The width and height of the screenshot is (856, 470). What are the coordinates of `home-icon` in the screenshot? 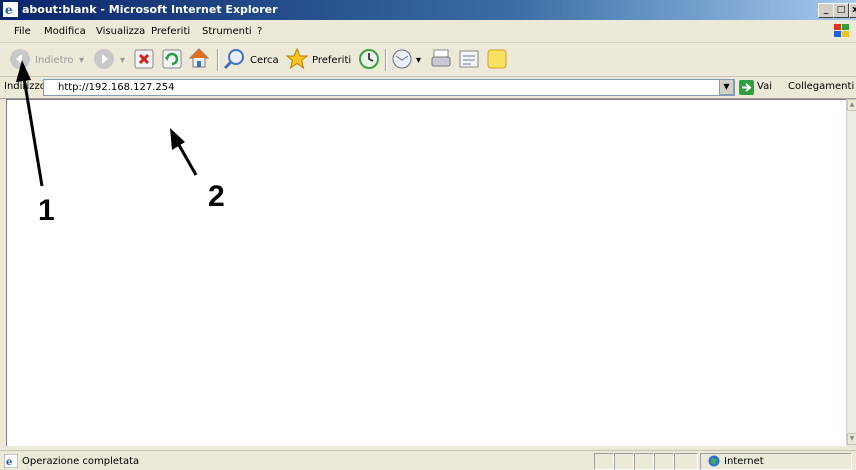 It's located at (199, 58).